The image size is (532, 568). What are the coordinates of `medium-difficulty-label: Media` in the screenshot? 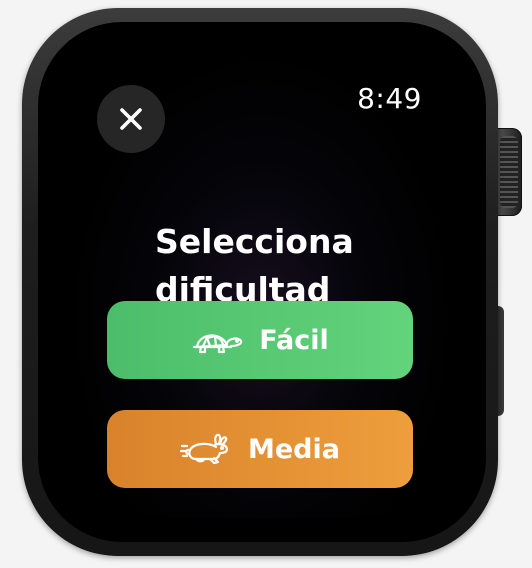 It's located at (294, 449).